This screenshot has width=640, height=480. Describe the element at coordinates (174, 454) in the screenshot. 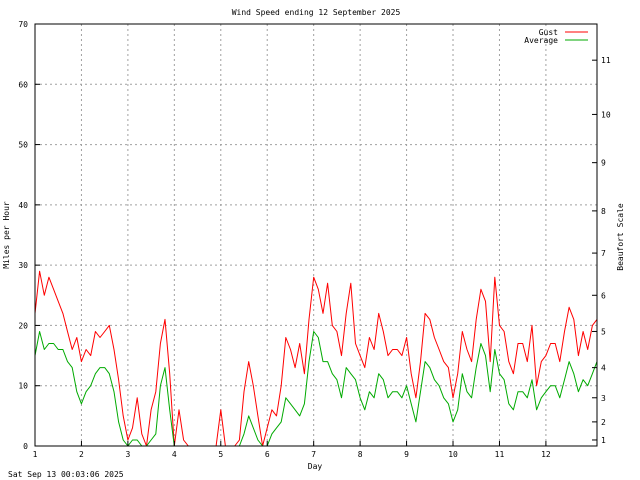

I see `x-tick-label: 4` at that location.